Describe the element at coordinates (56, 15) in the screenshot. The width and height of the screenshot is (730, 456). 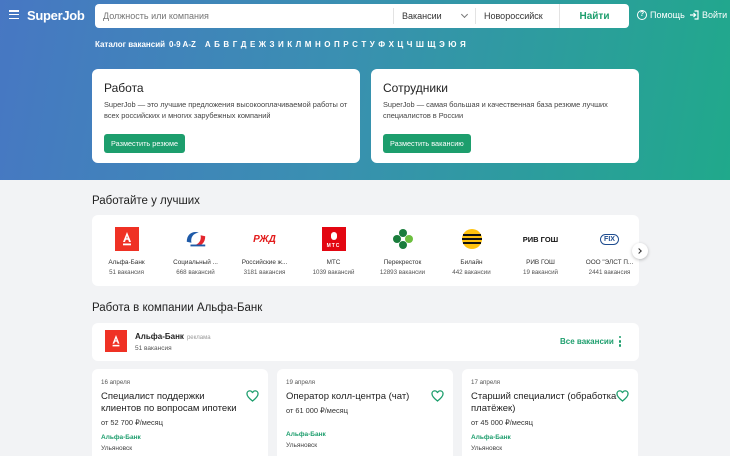
I see `site-logo: SuperJob` at that location.